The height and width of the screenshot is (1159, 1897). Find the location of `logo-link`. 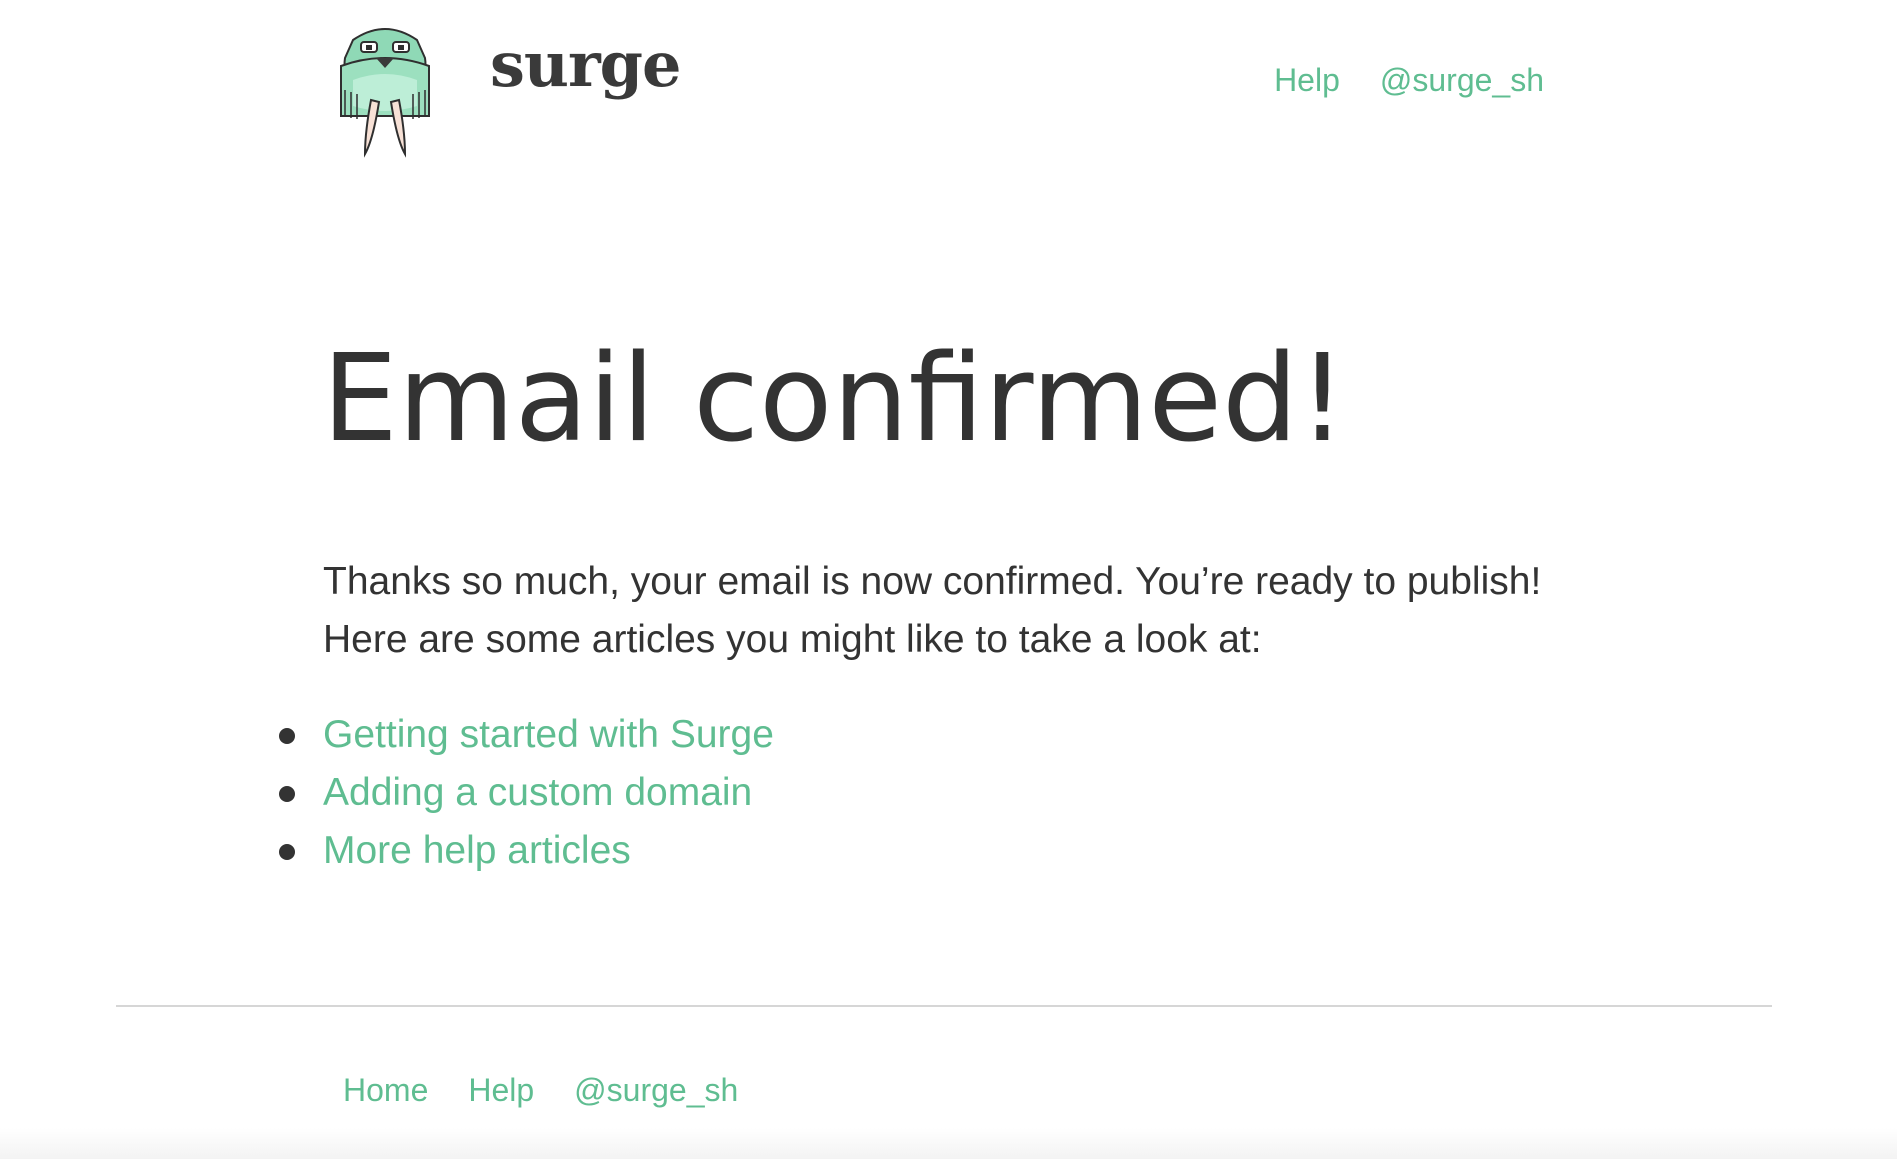

logo-link is located at coordinates (385, 89).